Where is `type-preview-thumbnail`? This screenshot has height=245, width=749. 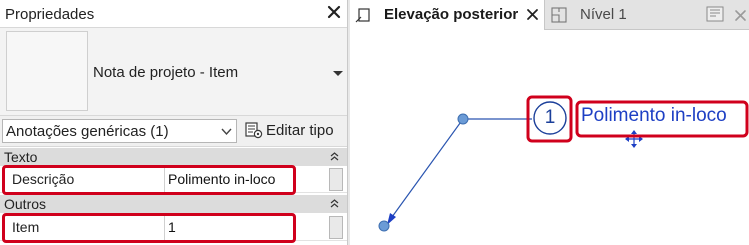 type-preview-thumbnail is located at coordinates (47, 71).